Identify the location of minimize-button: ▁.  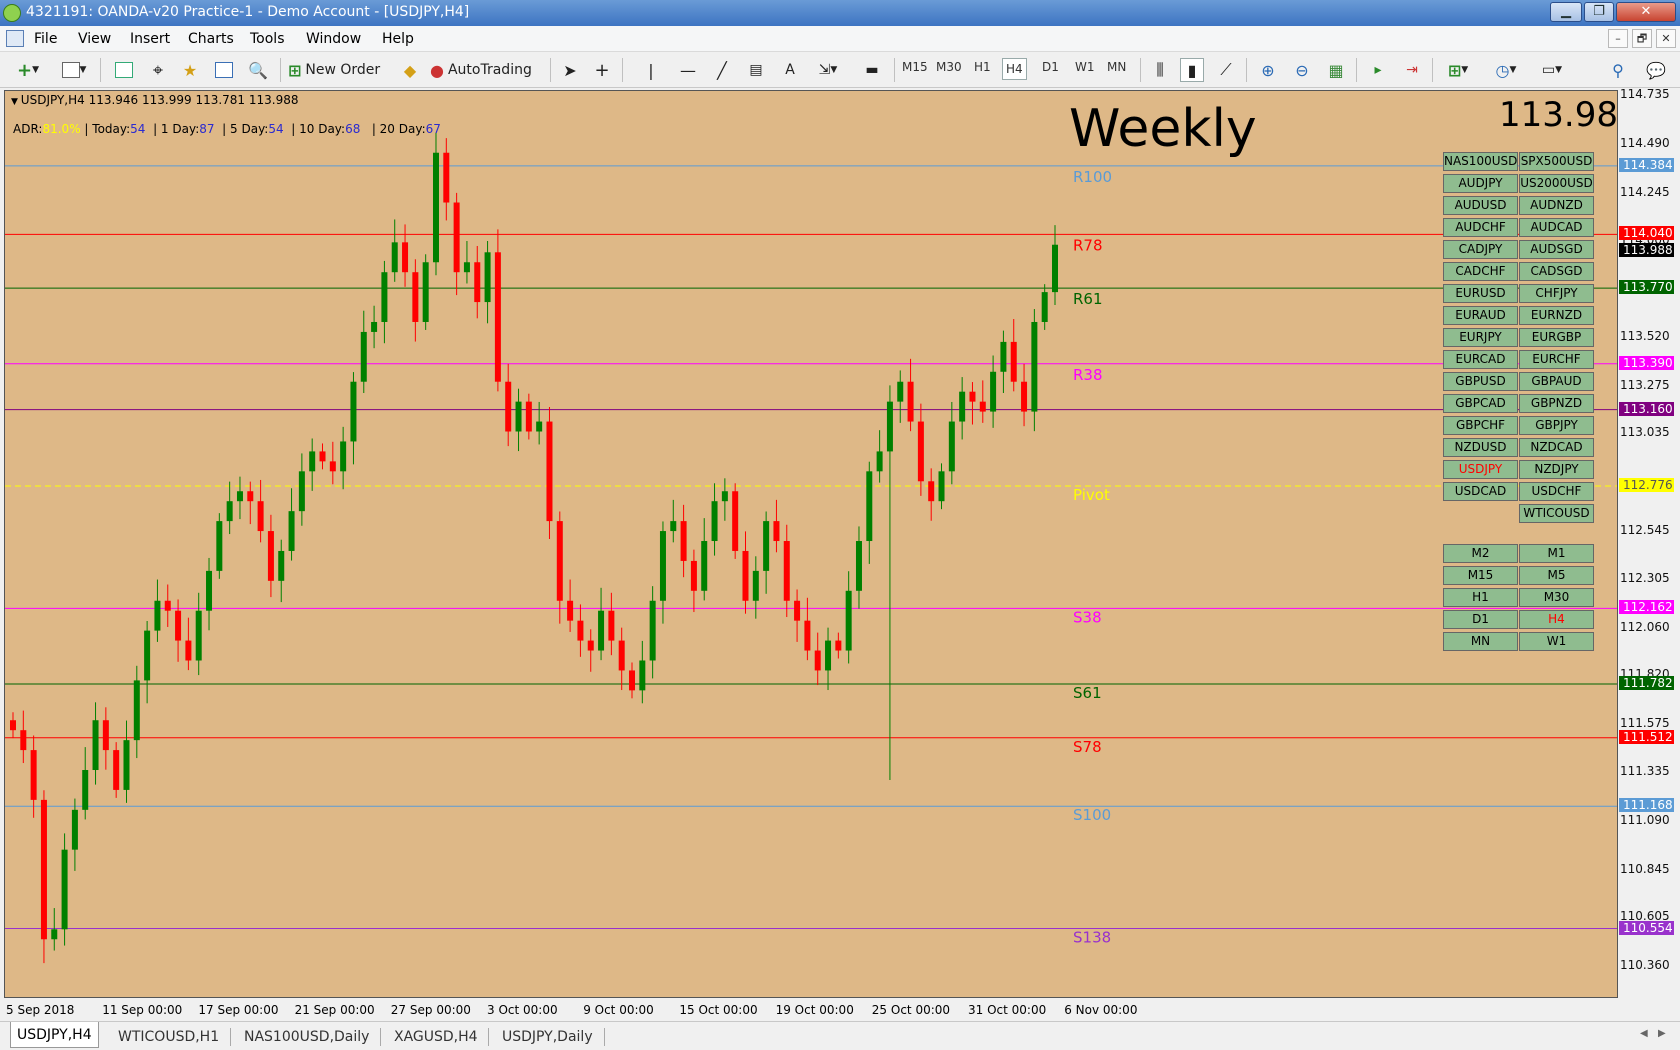
(1566, 12).